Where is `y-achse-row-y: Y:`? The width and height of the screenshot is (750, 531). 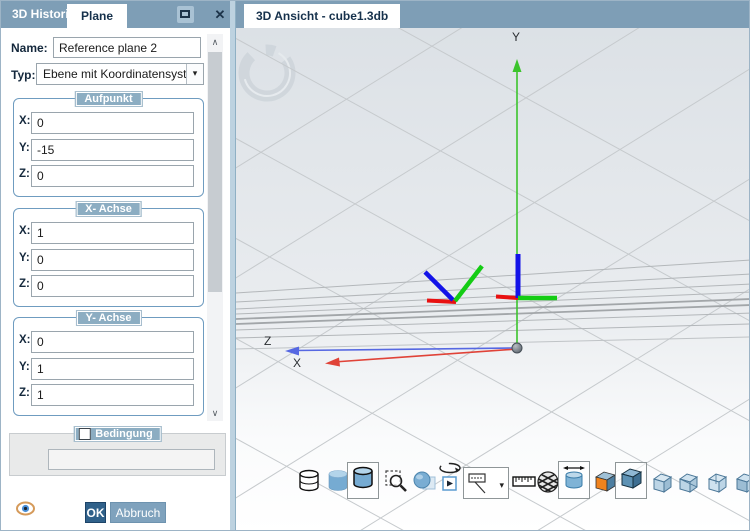 y-achse-row-y: Y: is located at coordinates (108, 369).